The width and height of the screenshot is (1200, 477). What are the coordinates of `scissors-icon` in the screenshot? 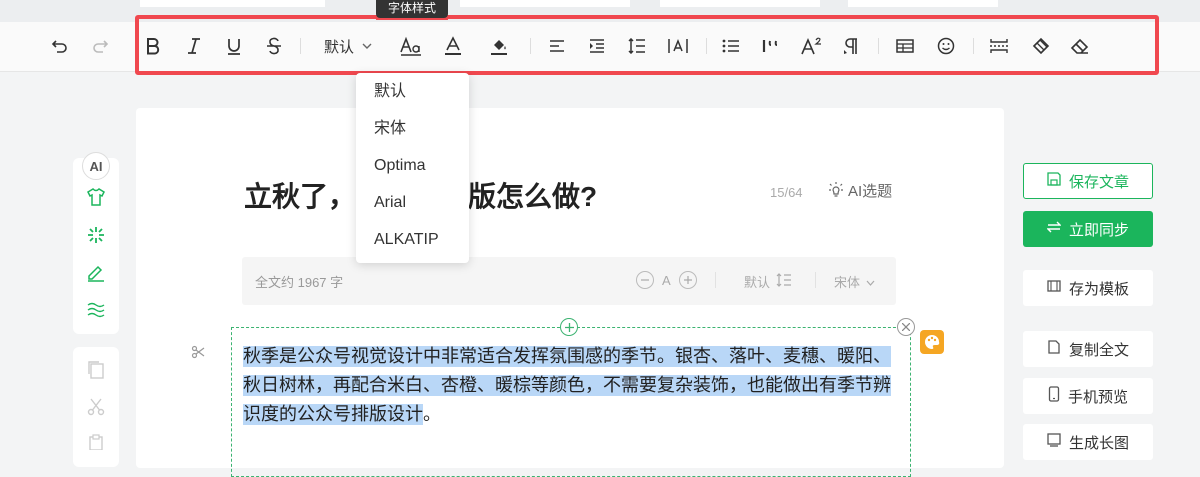 It's located at (198, 354).